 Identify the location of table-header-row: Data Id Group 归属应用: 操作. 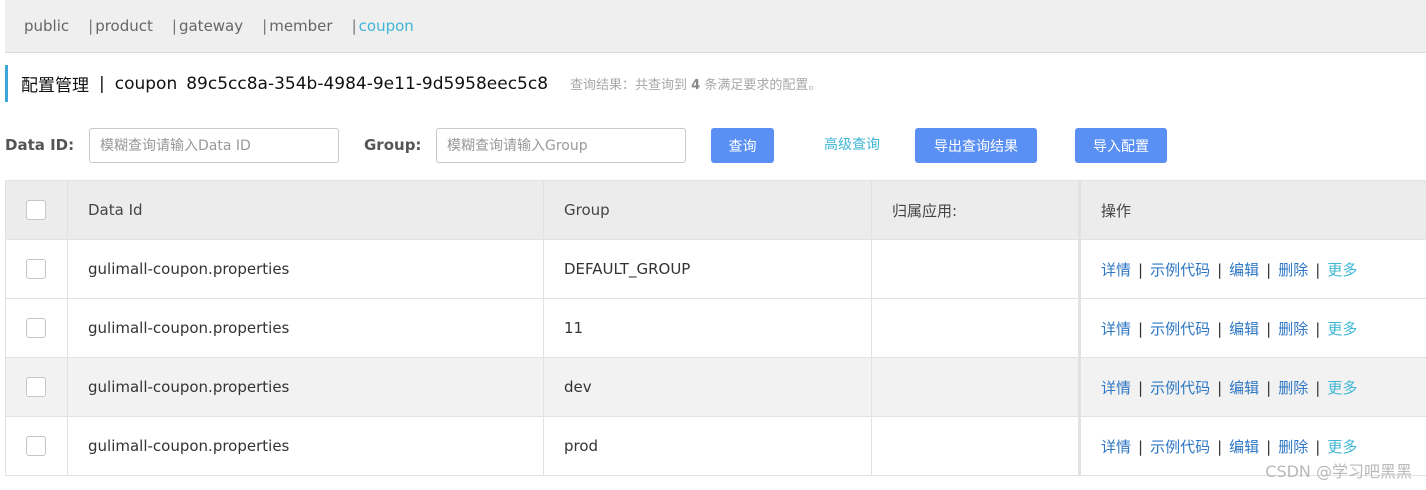
(715, 210).